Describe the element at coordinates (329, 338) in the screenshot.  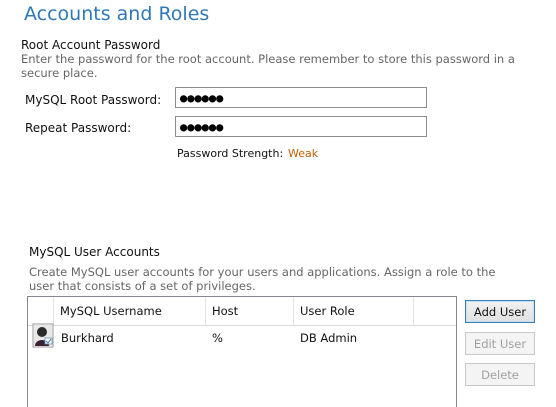
I see `cell-user-role: DB Admin` at that location.